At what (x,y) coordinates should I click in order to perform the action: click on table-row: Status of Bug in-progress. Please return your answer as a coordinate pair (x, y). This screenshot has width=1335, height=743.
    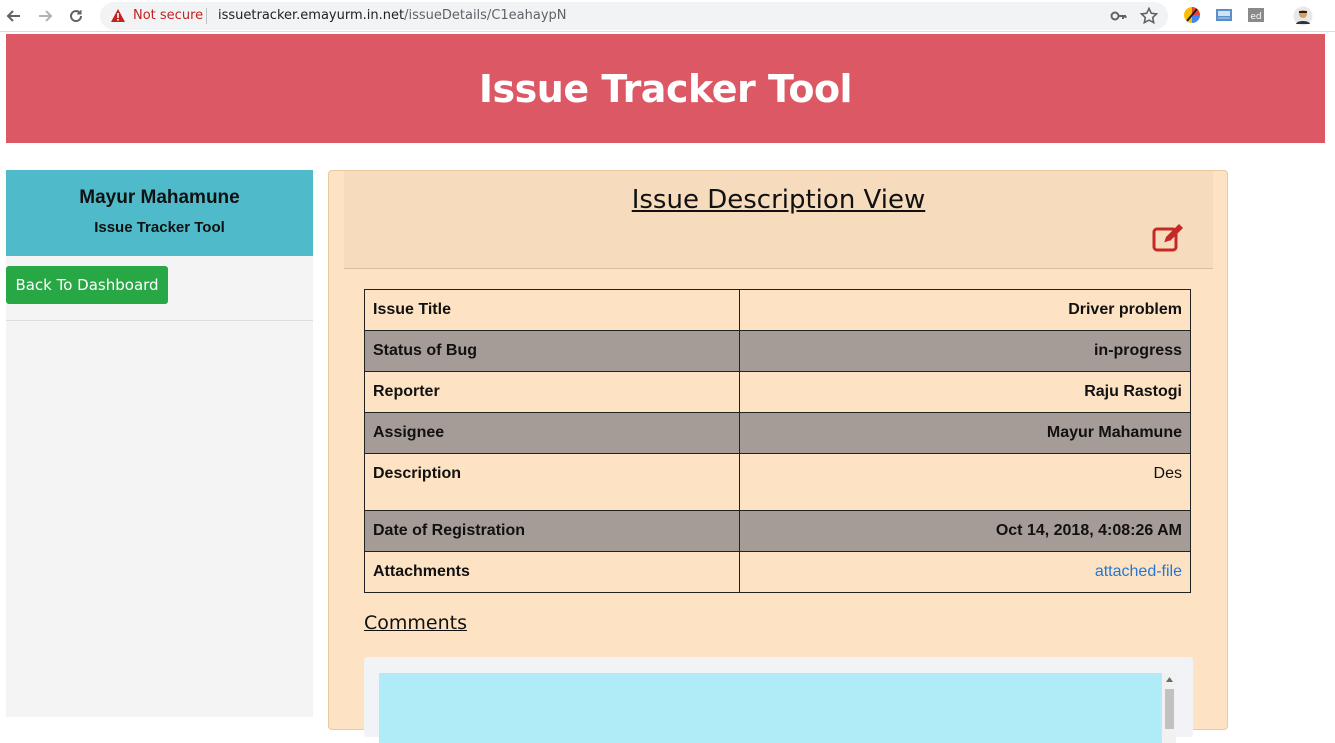
    Looking at the image, I should click on (777, 351).